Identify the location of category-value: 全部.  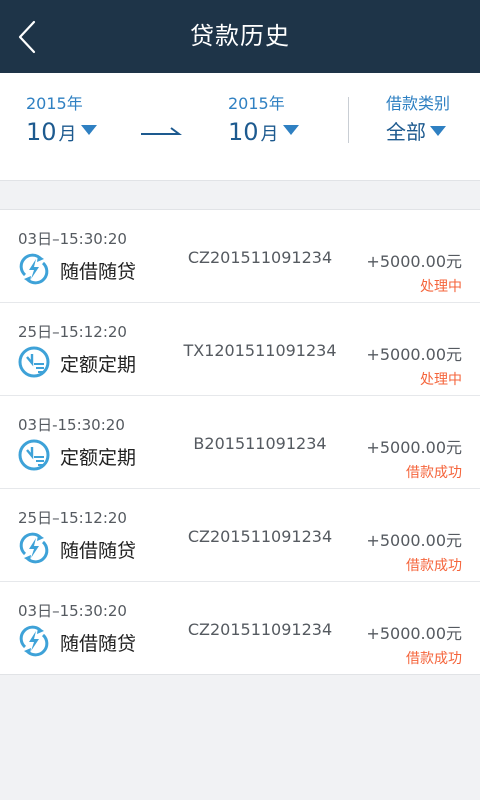
(406, 132).